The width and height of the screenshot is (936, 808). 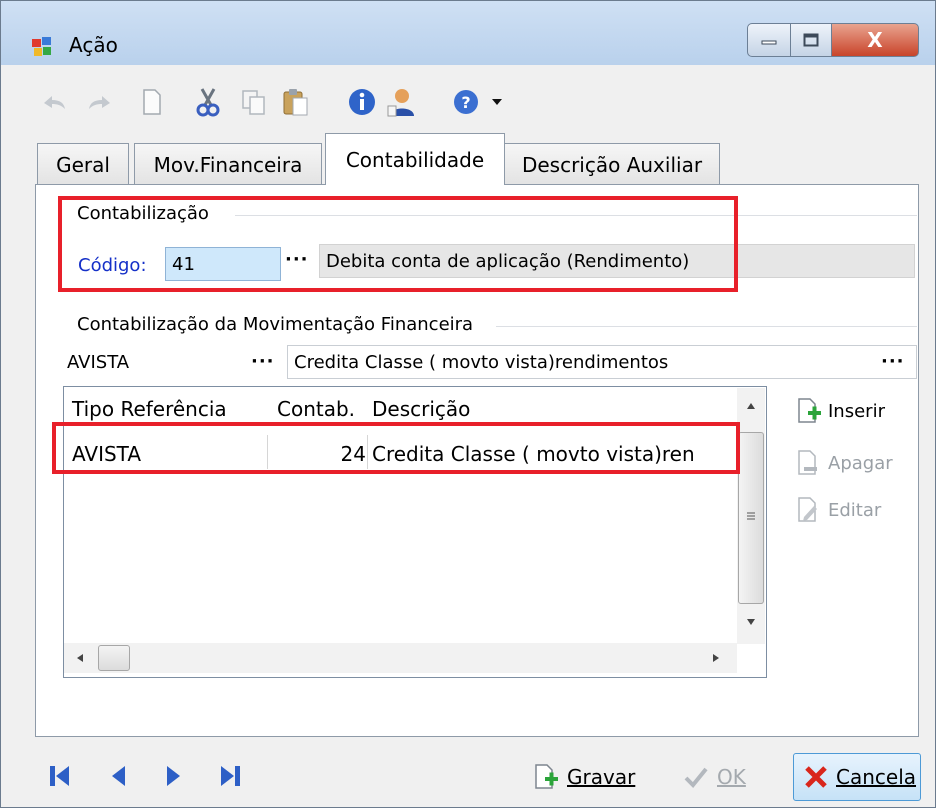 I want to click on paste-button, so click(x=296, y=102).